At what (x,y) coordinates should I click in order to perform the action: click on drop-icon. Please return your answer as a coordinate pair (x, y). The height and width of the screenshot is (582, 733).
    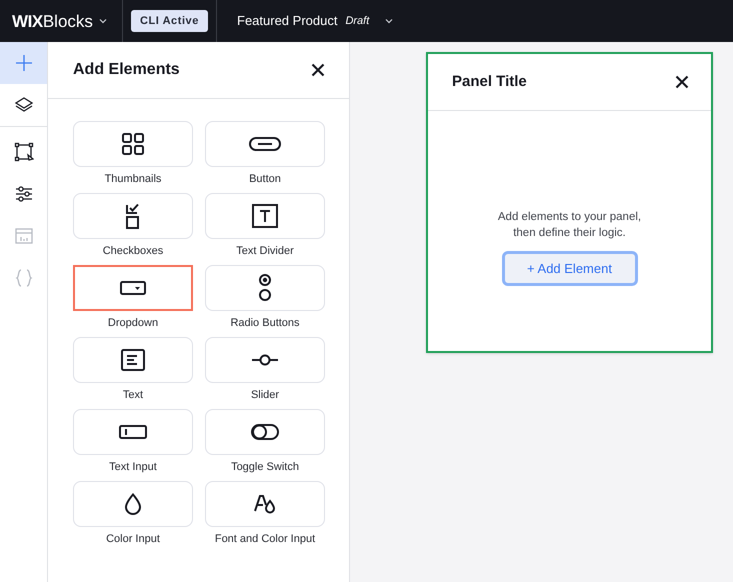
    Looking at the image, I should click on (133, 504).